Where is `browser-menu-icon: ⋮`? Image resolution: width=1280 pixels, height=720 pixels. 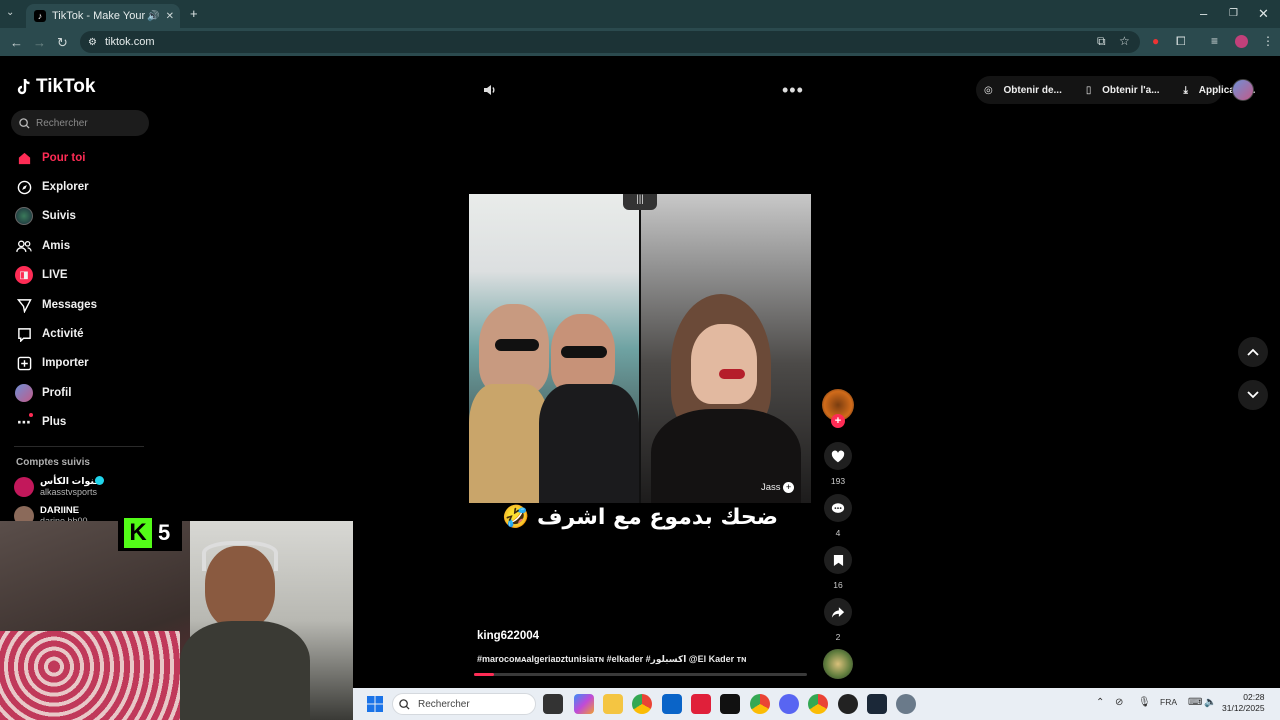
browser-menu-icon: ⋮ is located at coordinates (1268, 41).